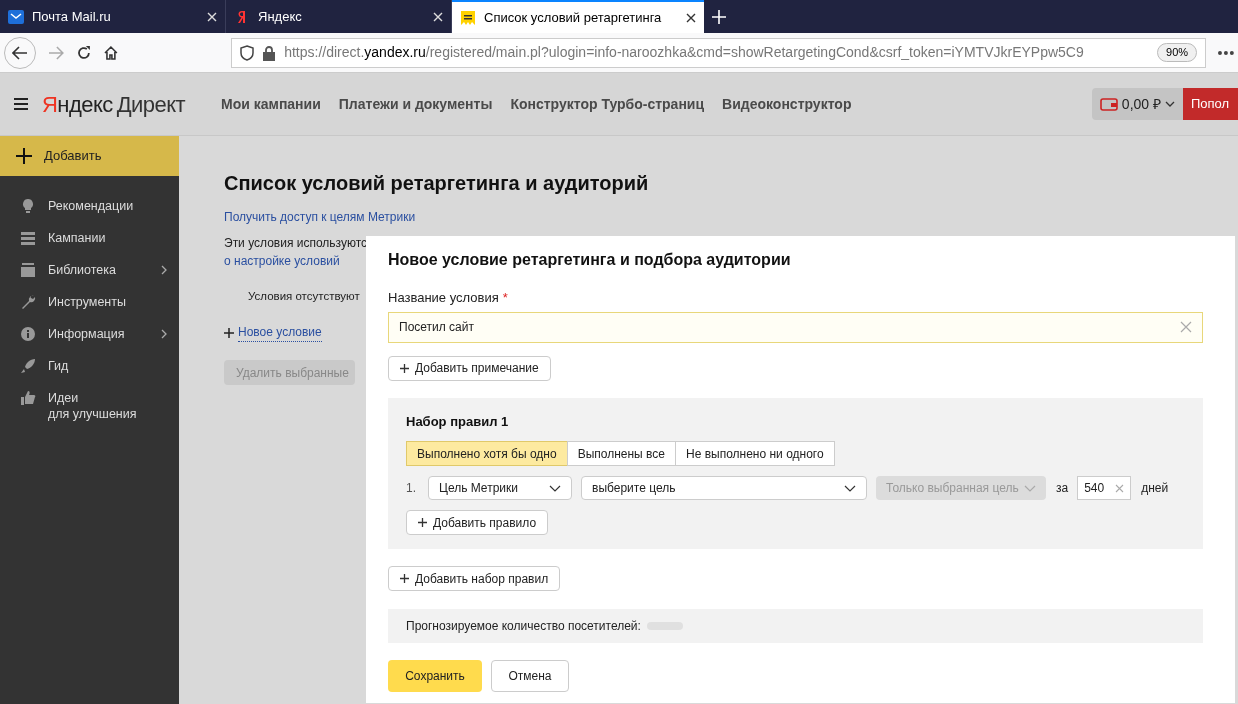  What do you see at coordinates (436, 183) in the screenshot?
I see `page-title: Список условий ретаргетинга и аудиторий` at bounding box center [436, 183].